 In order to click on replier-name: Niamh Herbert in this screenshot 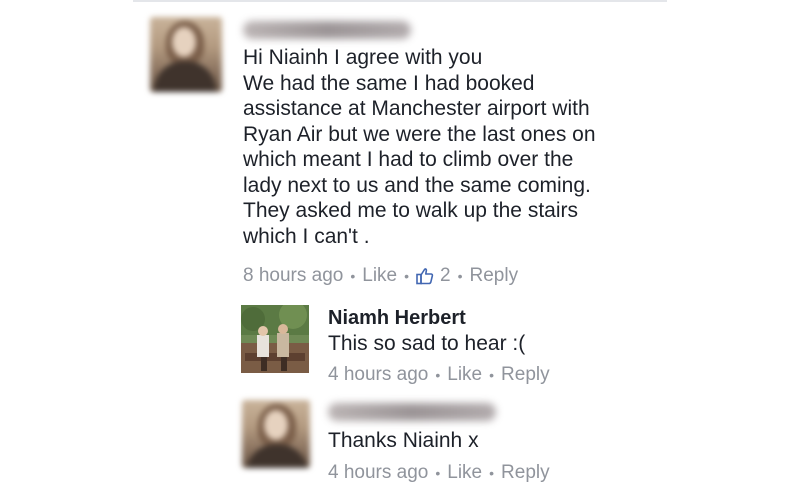, I will do `click(397, 318)`.